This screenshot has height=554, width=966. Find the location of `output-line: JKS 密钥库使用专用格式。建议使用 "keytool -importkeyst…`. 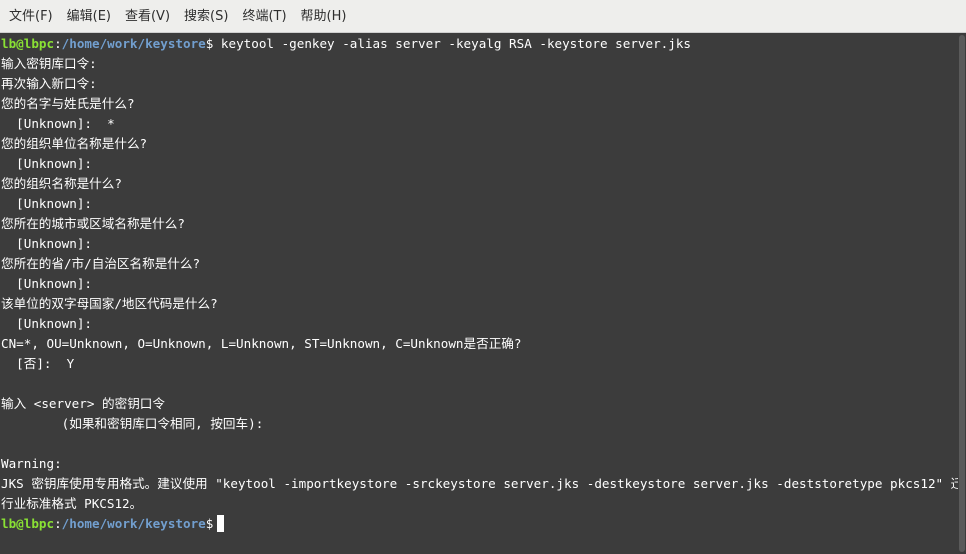

output-line: JKS 密钥库使用专用格式。建议使用 "keytool -importkeyst… is located at coordinates (479, 483).